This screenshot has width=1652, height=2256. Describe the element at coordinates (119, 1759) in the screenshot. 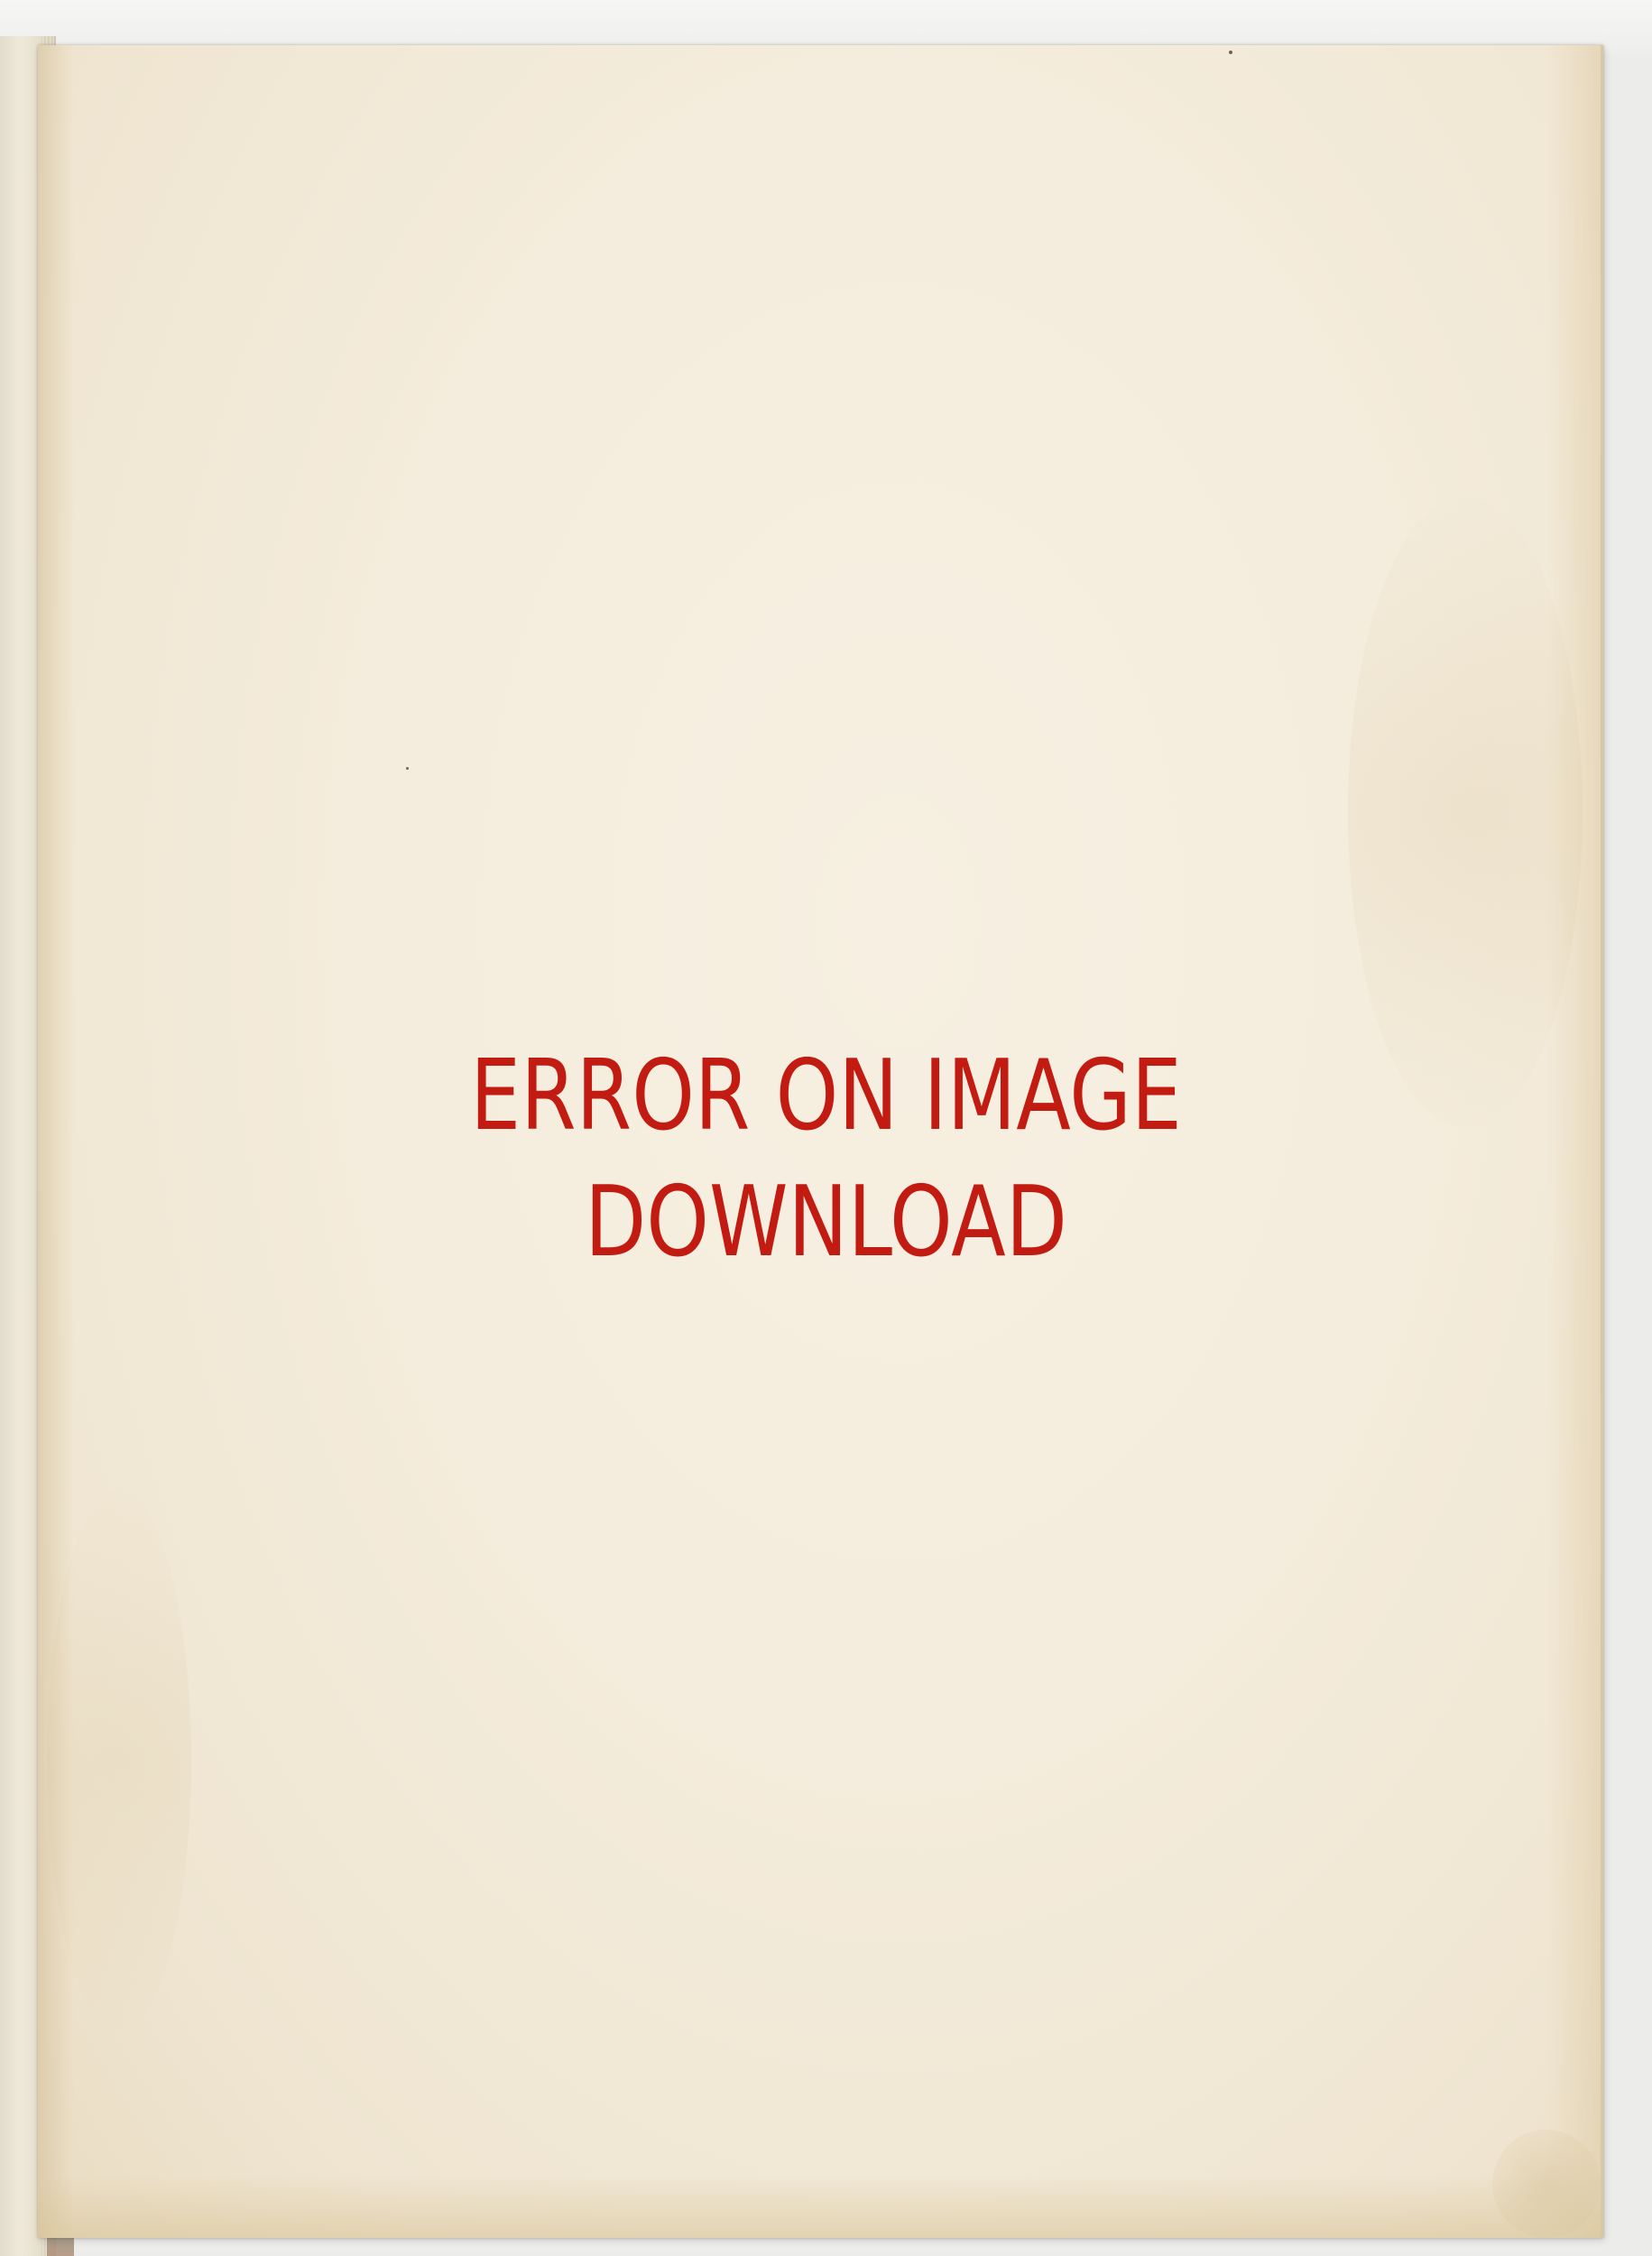

I see `foxing-stain` at that location.